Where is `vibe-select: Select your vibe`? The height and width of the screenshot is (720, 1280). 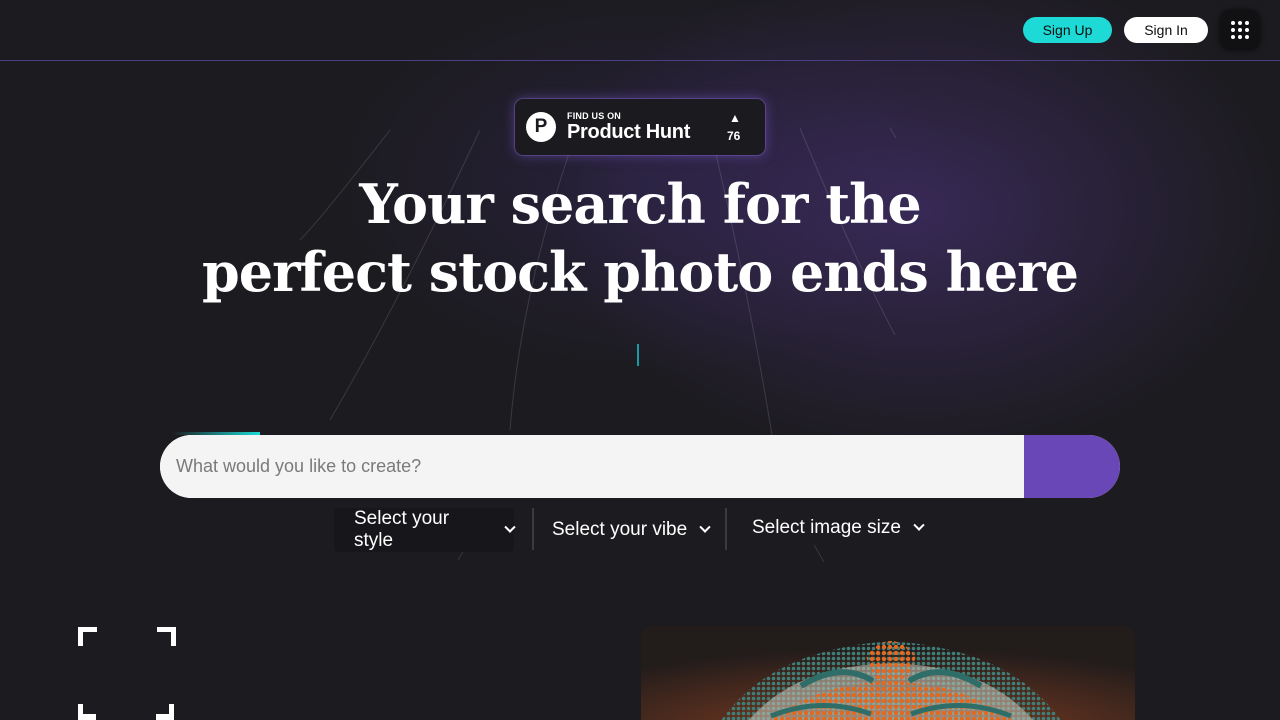
vibe-select: Select your vibe is located at coordinates (629, 530).